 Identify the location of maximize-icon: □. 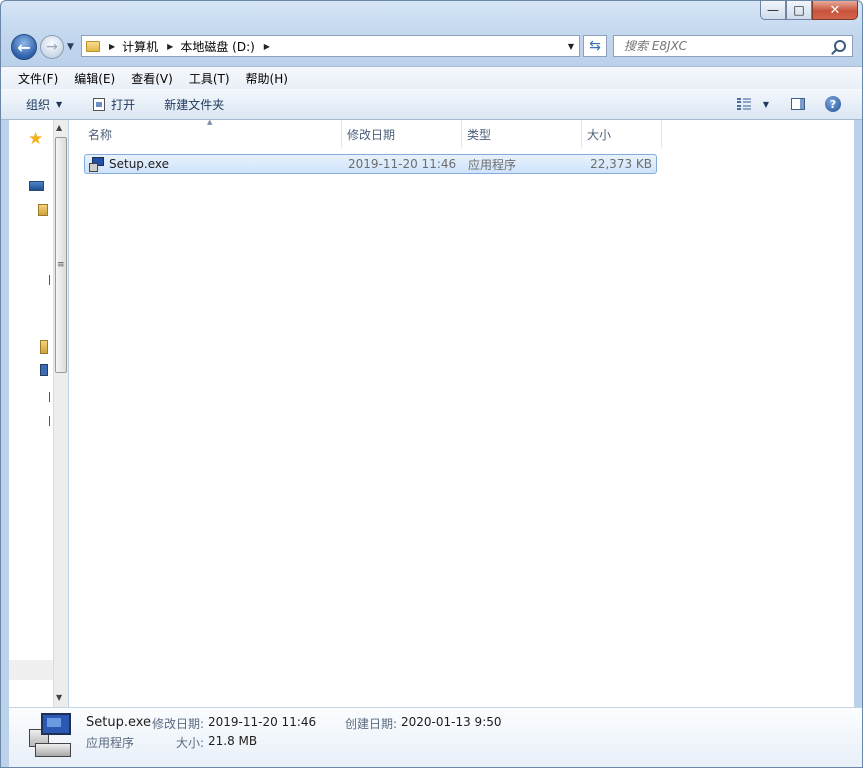
(799, 10).